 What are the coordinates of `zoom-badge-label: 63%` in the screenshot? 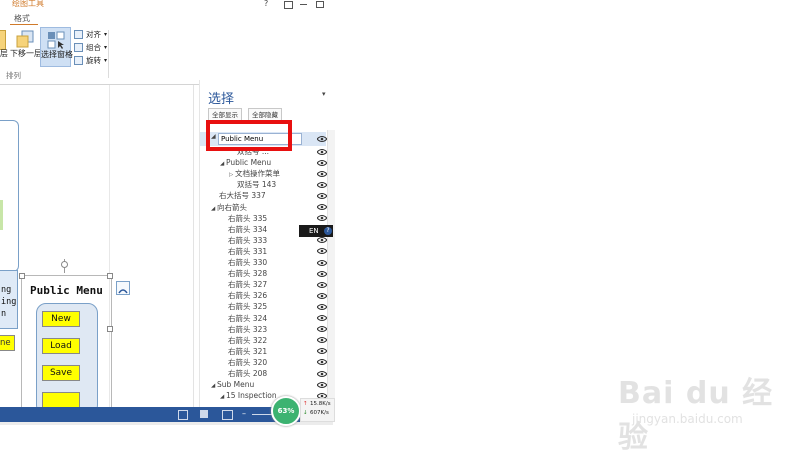 It's located at (286, 411).